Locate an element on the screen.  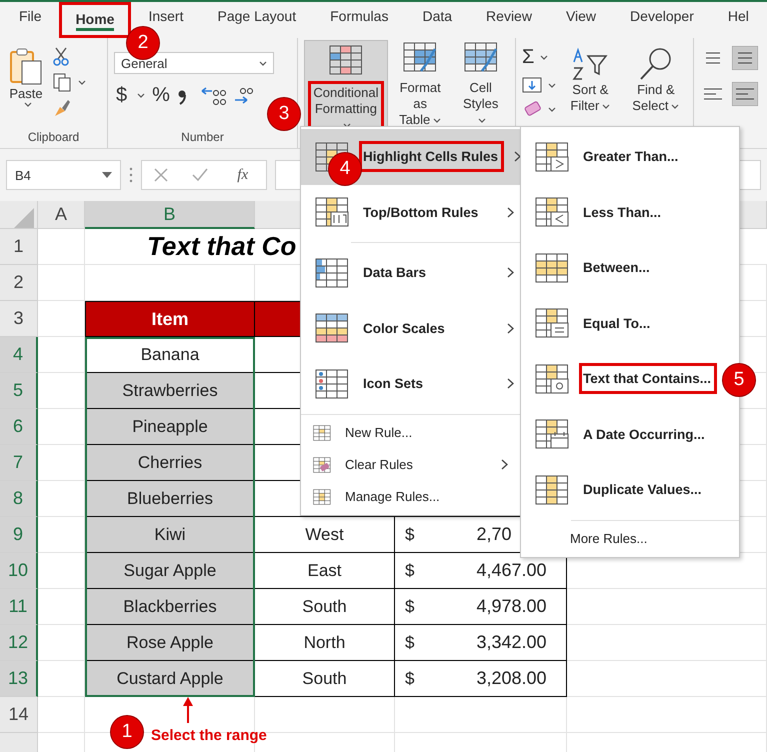
table-header-cell: Item is located at coordinates (170, 319).